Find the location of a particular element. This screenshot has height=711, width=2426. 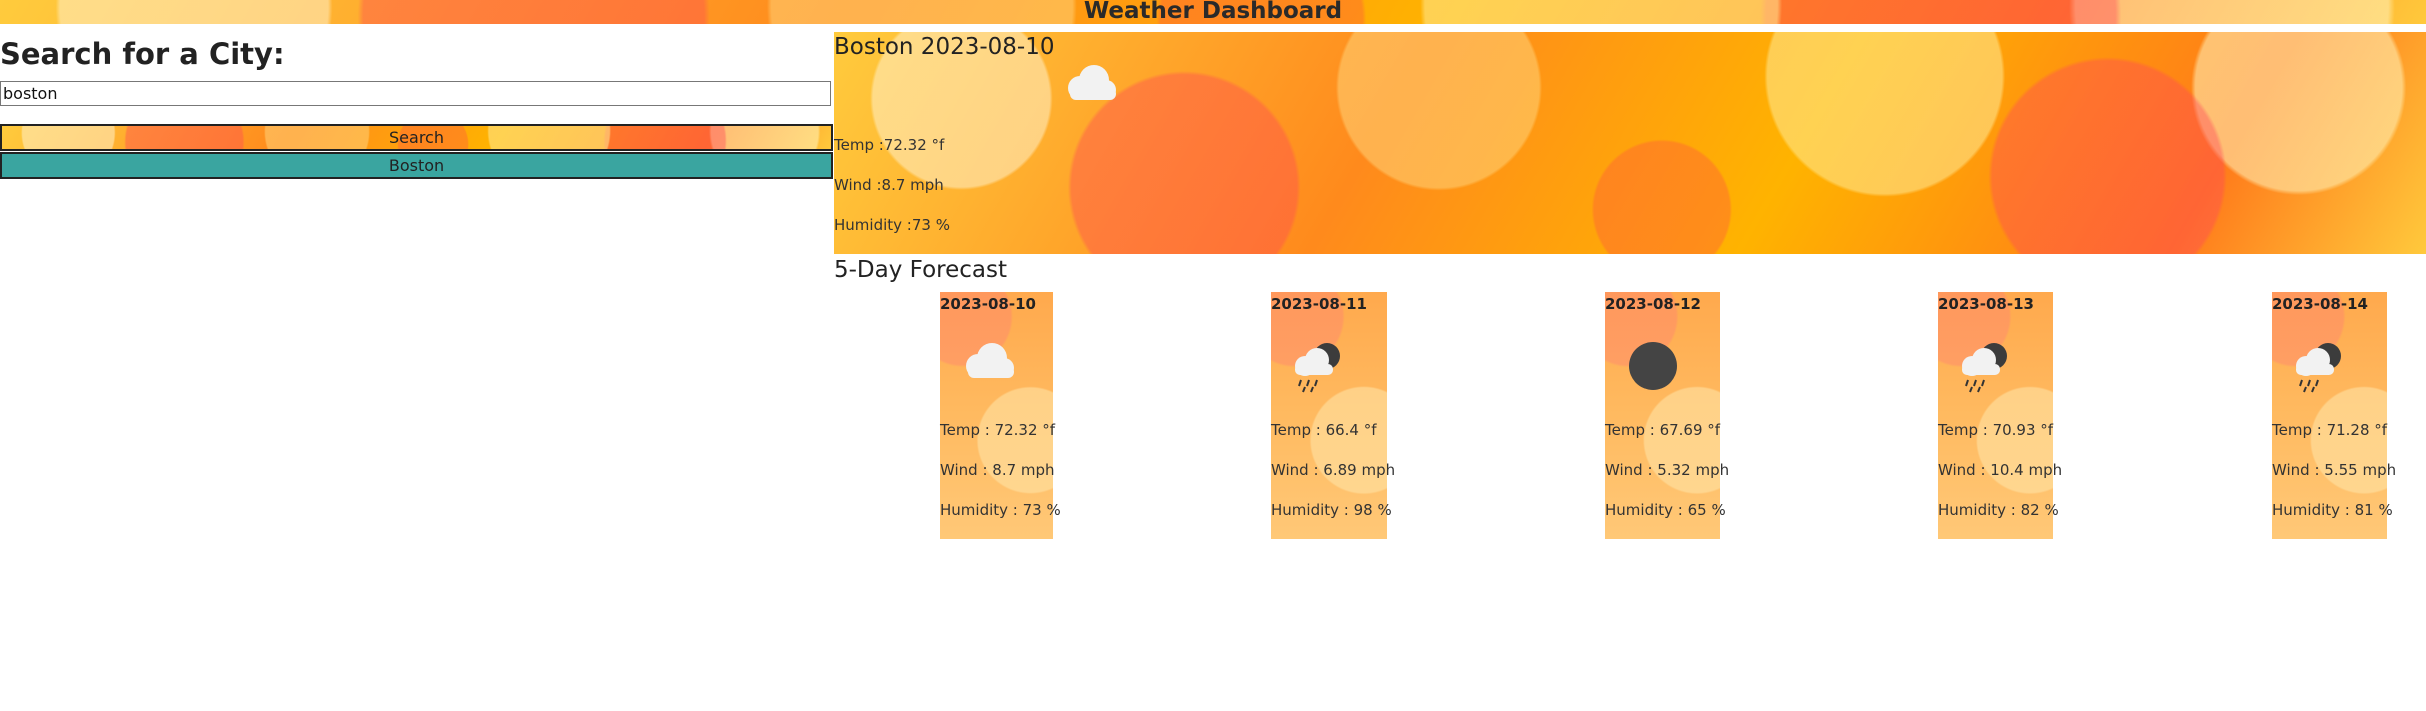

forecast-date: 2023-08-10 is located at coordinates (988, 304).